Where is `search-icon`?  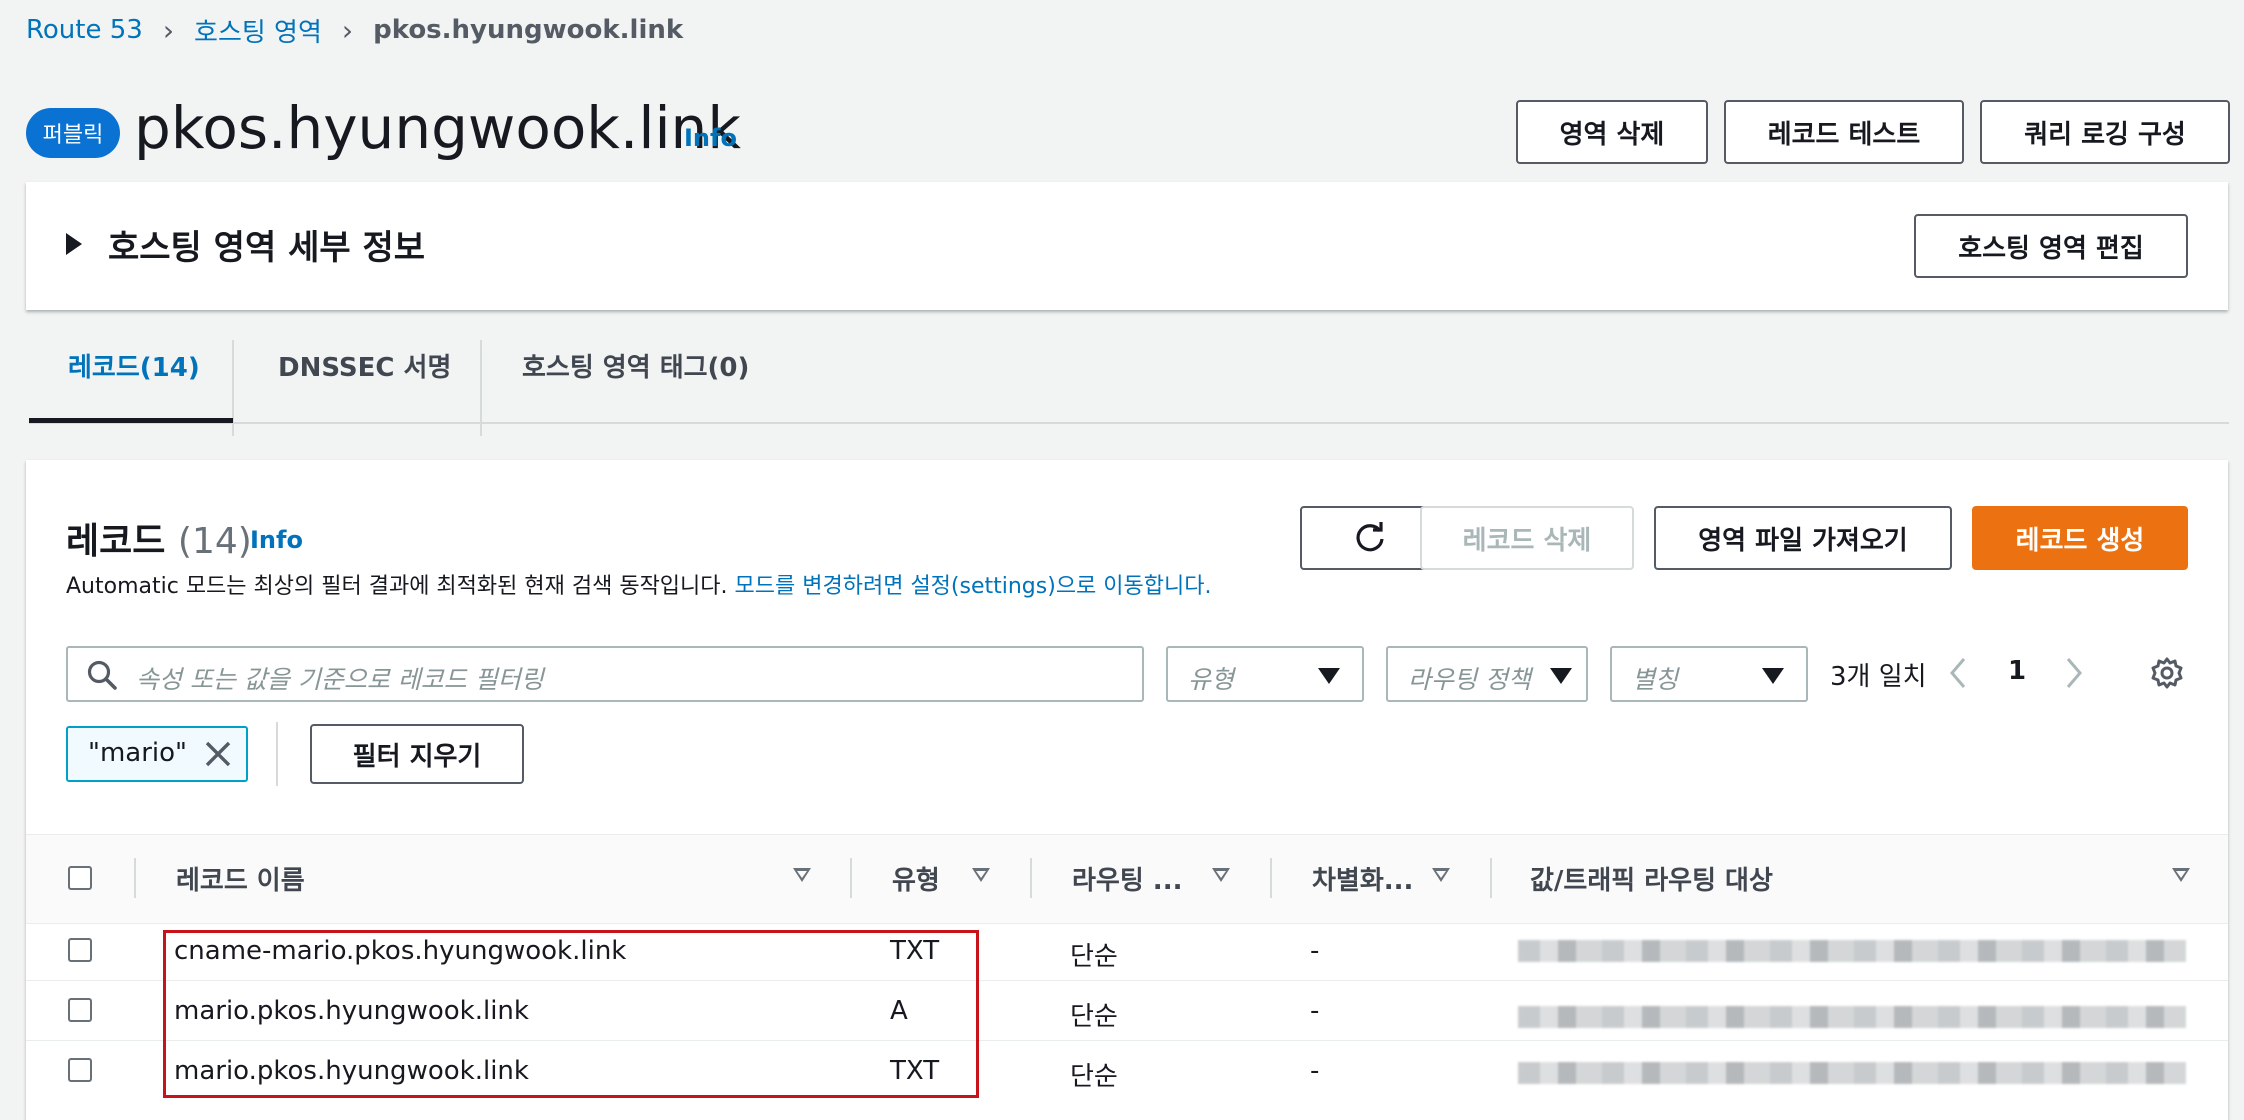 search-icon is located at coordinates (102, 675).